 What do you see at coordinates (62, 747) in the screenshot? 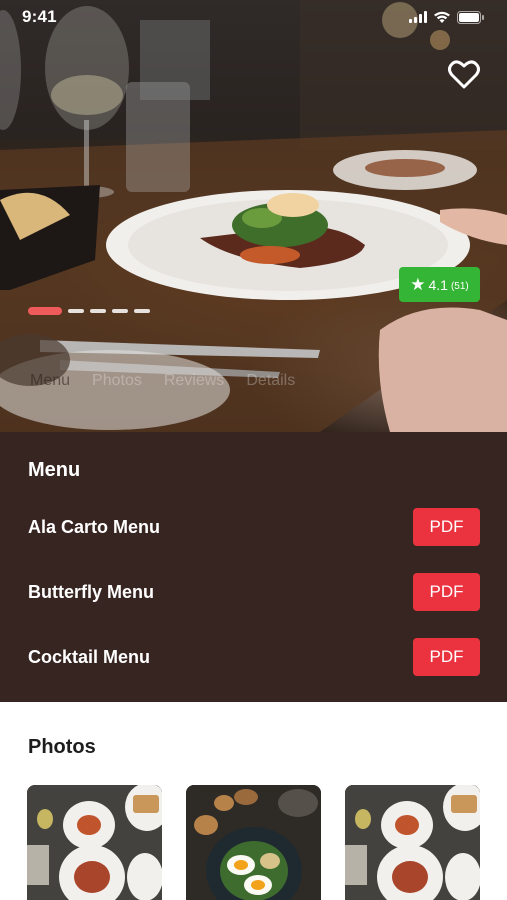
I see `photos-title: Photos` at bounding box center [62, 747].